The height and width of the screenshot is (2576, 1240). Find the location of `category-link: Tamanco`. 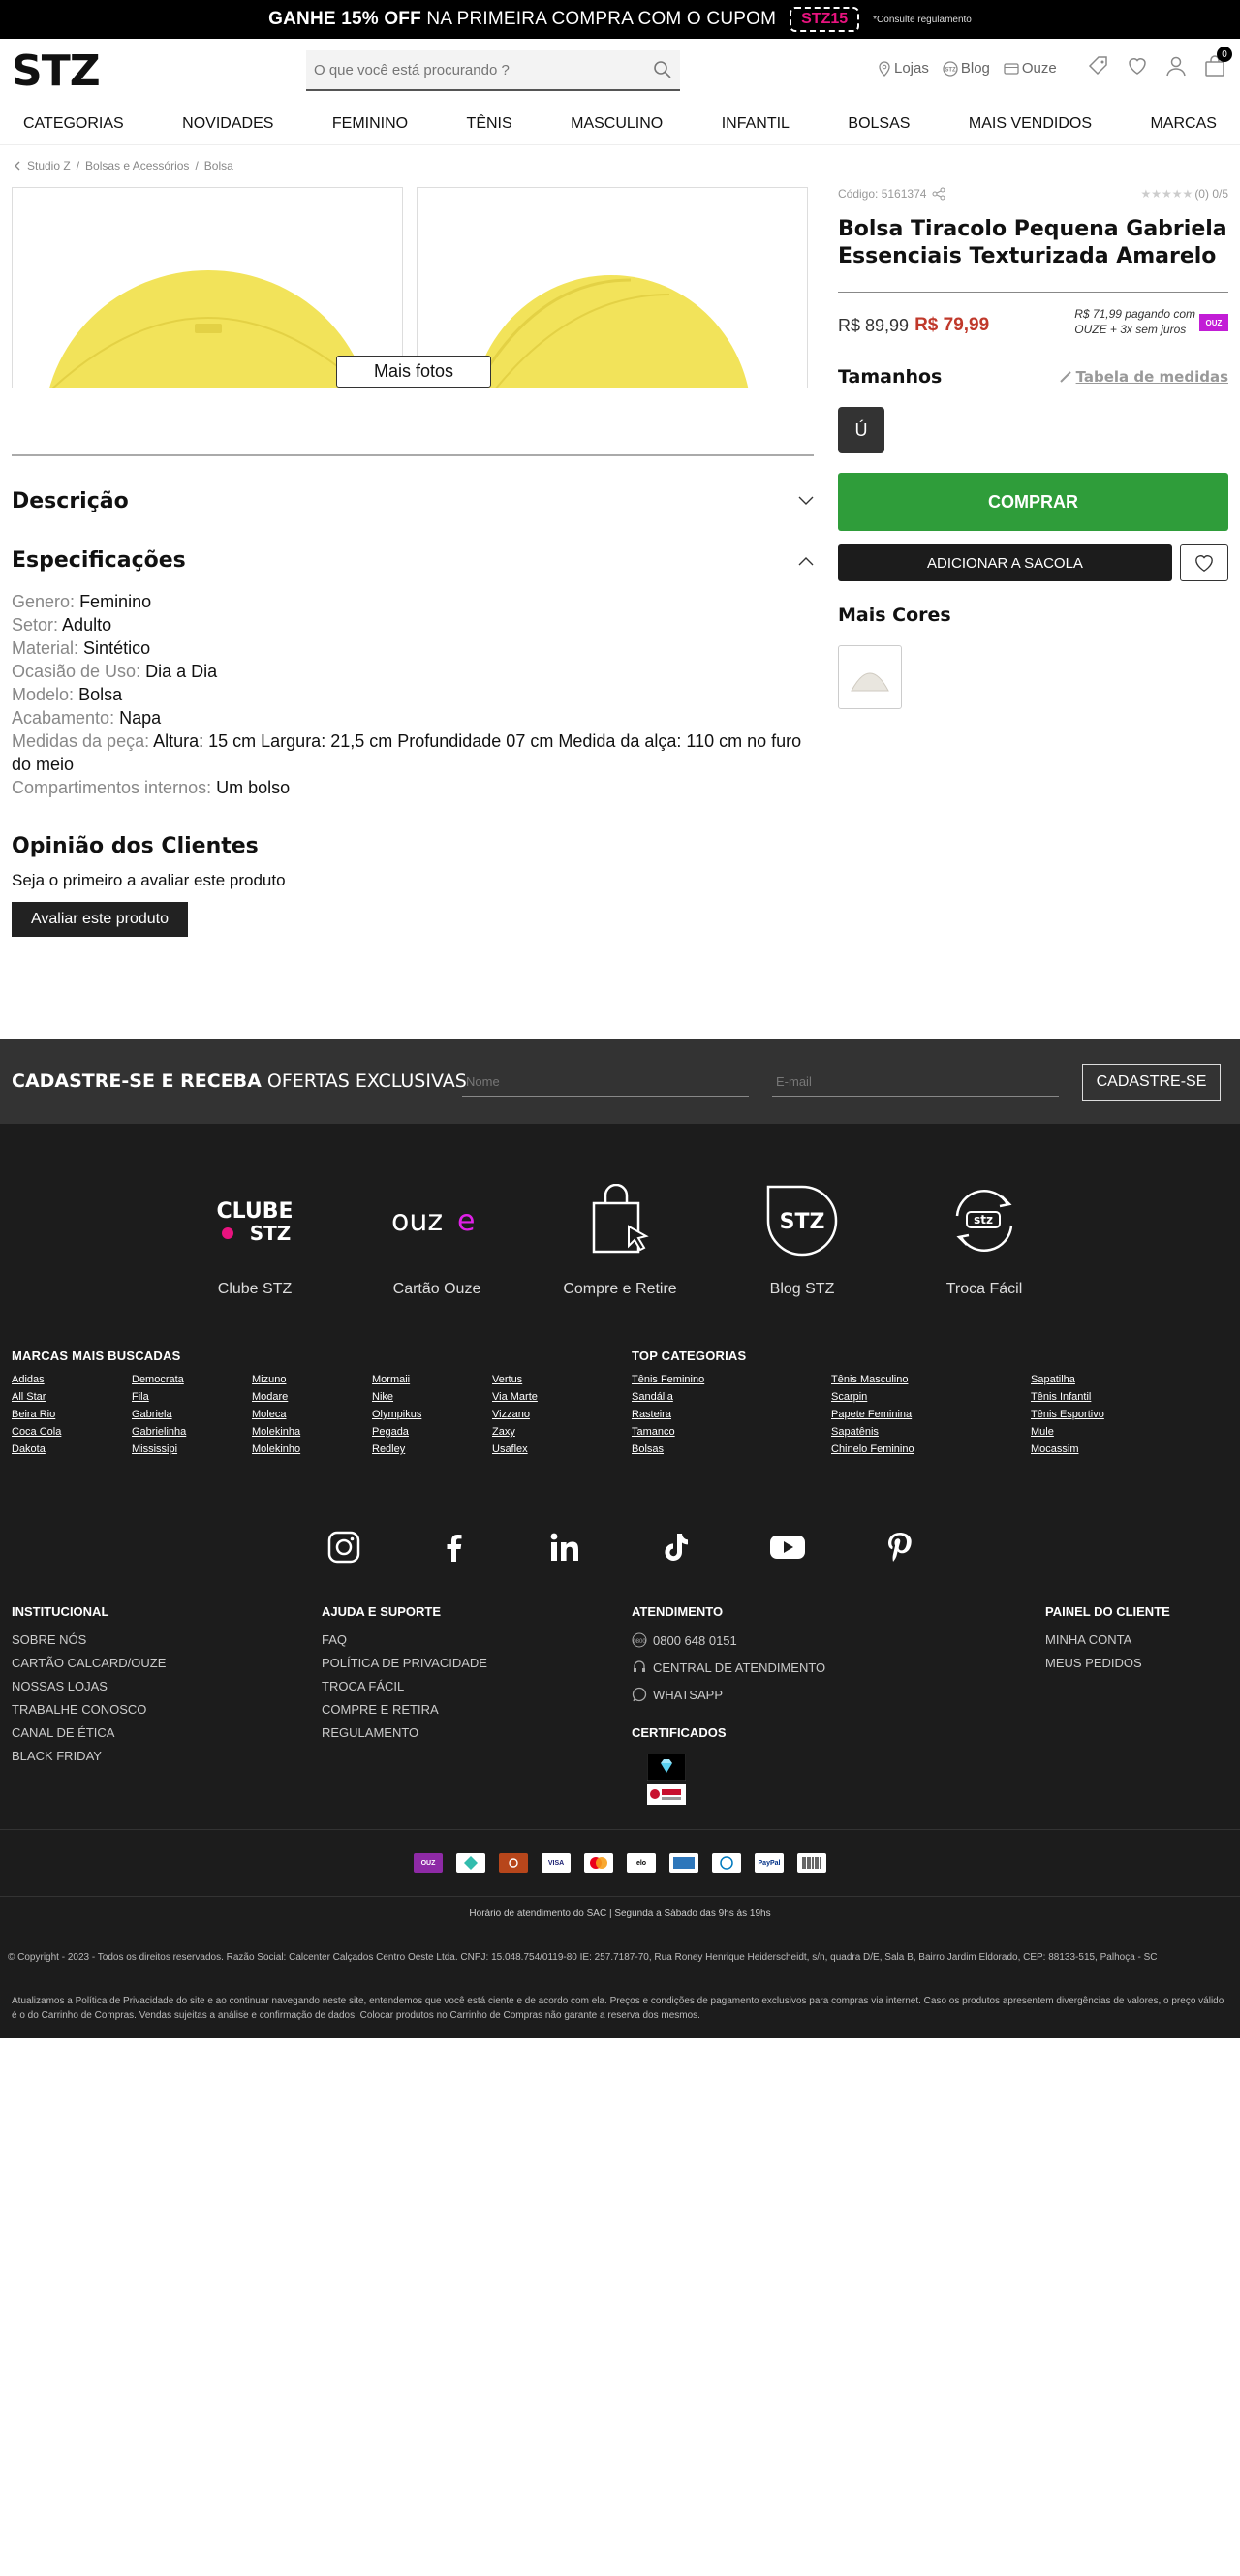

category-link: Tamanco is located at coordinates (731, 1432).